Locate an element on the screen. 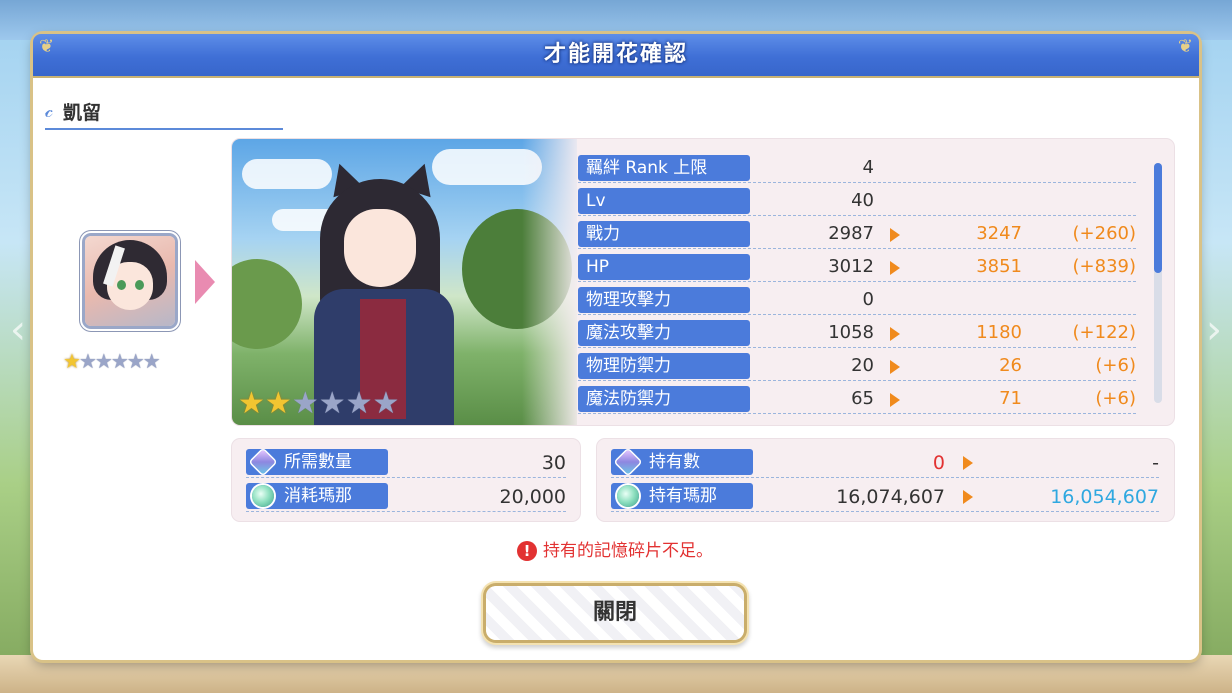 The height and width of the screenshot is (693, 1232). owned-mana-label: 持有瑪那 is located at coordinates (682, 496).